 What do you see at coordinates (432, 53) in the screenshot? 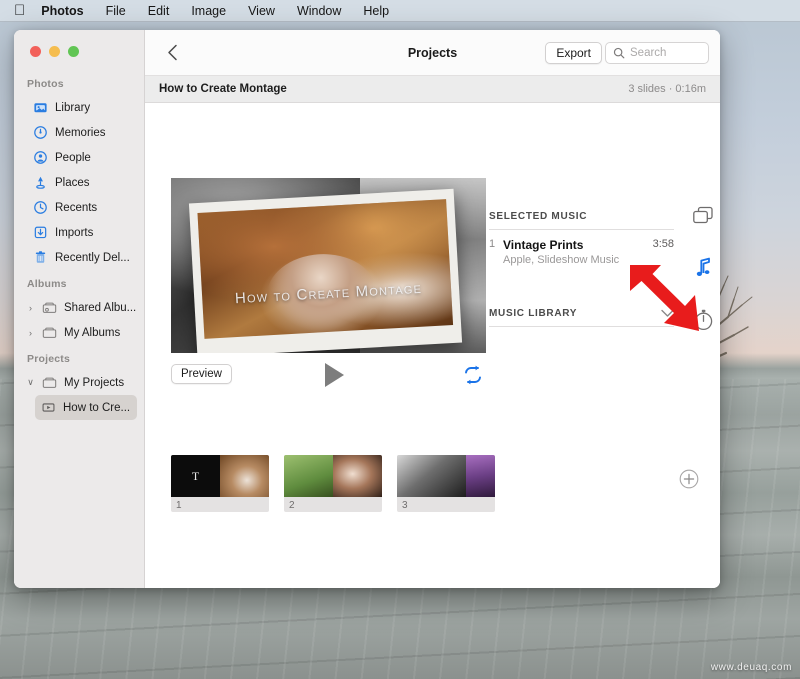
I see `toolbar: Projects Export Search` at bounding box center [432, 53].